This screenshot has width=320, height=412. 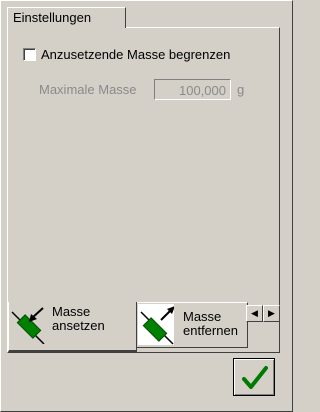 I want to click on arrow-left-icon: ◀, so click(x=254, y=313).